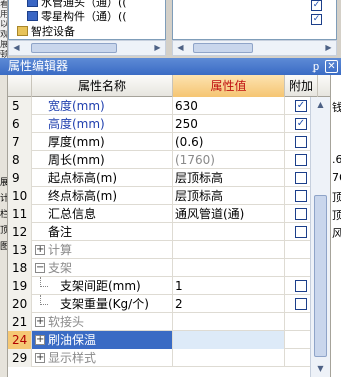 This screenshot has width=341, height=377. I want to click on property-row: 19 支架间距(mm) 1, so click(169, 286).